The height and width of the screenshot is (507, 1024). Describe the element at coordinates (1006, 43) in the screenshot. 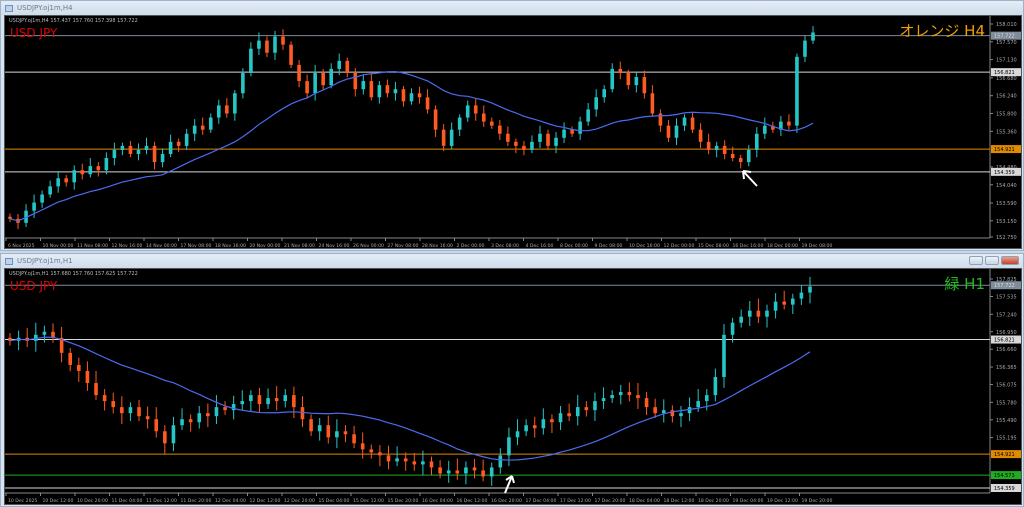

I see `price-tick-label: 157.570` at that location.